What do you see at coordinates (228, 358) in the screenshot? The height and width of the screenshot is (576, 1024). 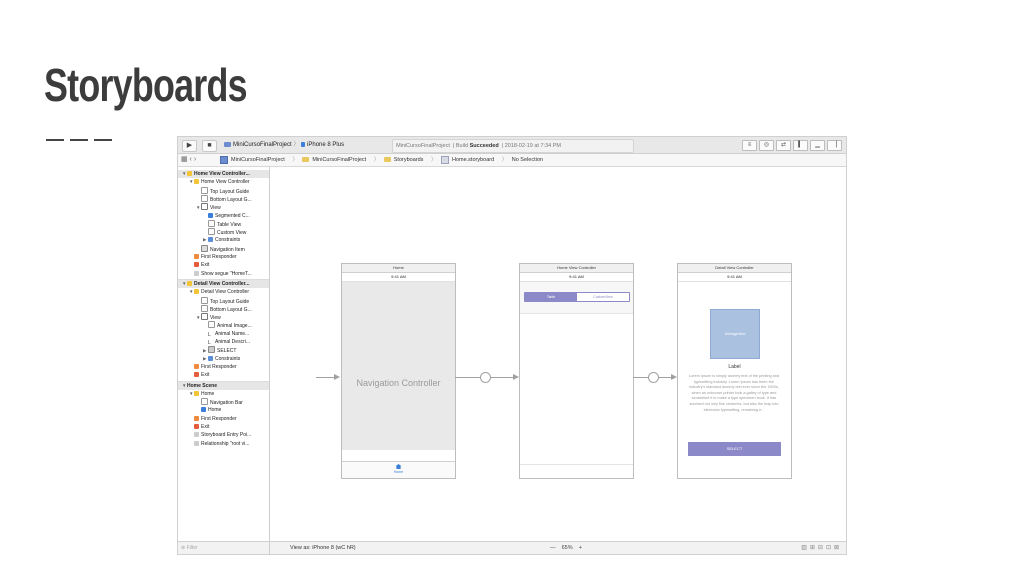 I see `outline-item-label: Constraints` at bounding box center [228, 358].